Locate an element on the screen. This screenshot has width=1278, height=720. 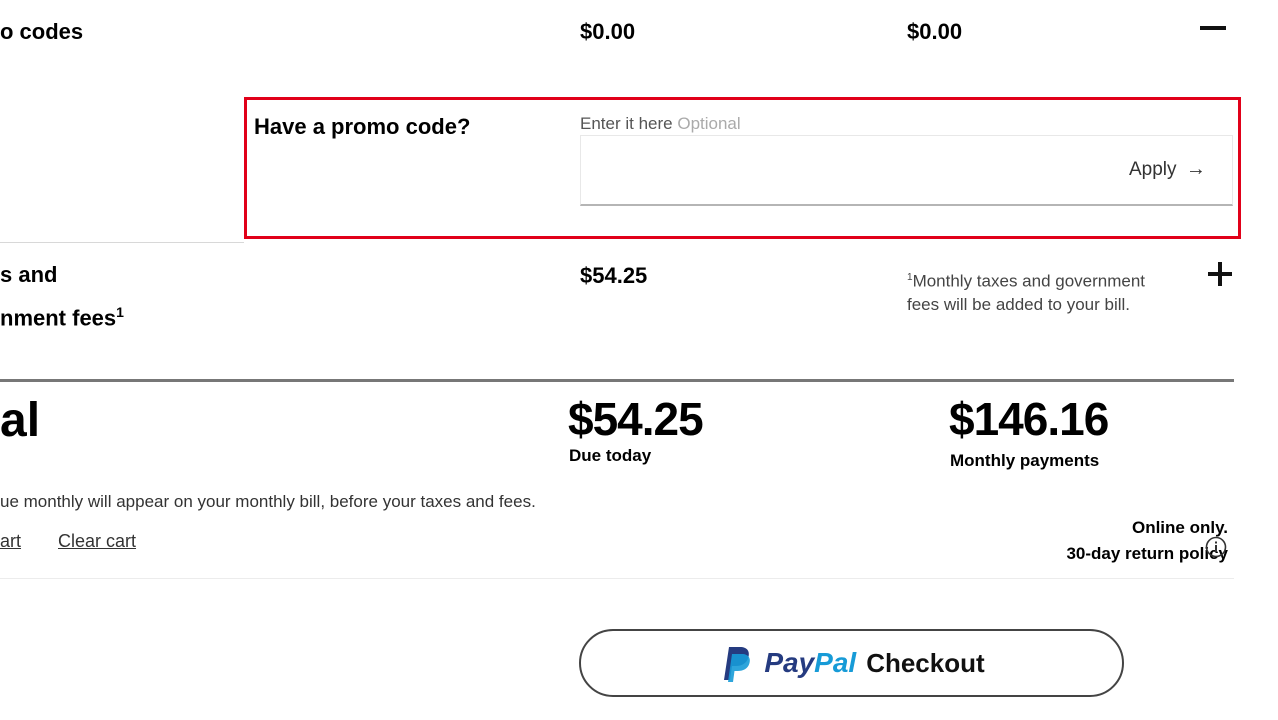
total-monthly-amount: $146.16 is located at coordinates (1029, 419).